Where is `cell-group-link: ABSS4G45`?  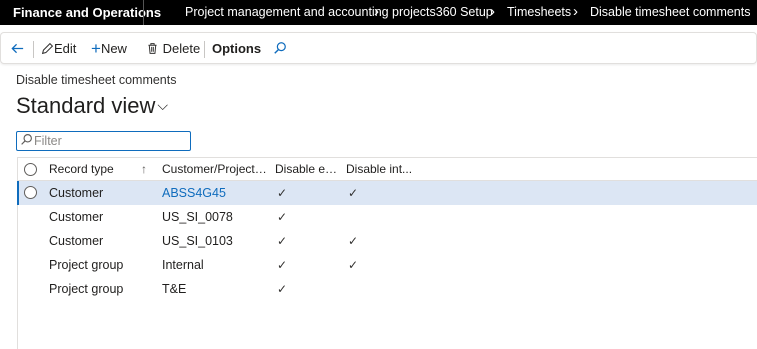 cell-group-link: ABSS4G45 is located at coordinates (194, 193).